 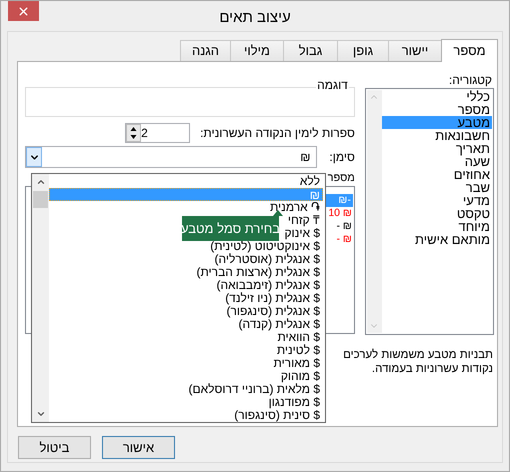 I want to click on decimal-places-label: ספרות לימין הנקודה העשרונית:, so click(x=277, y=133).